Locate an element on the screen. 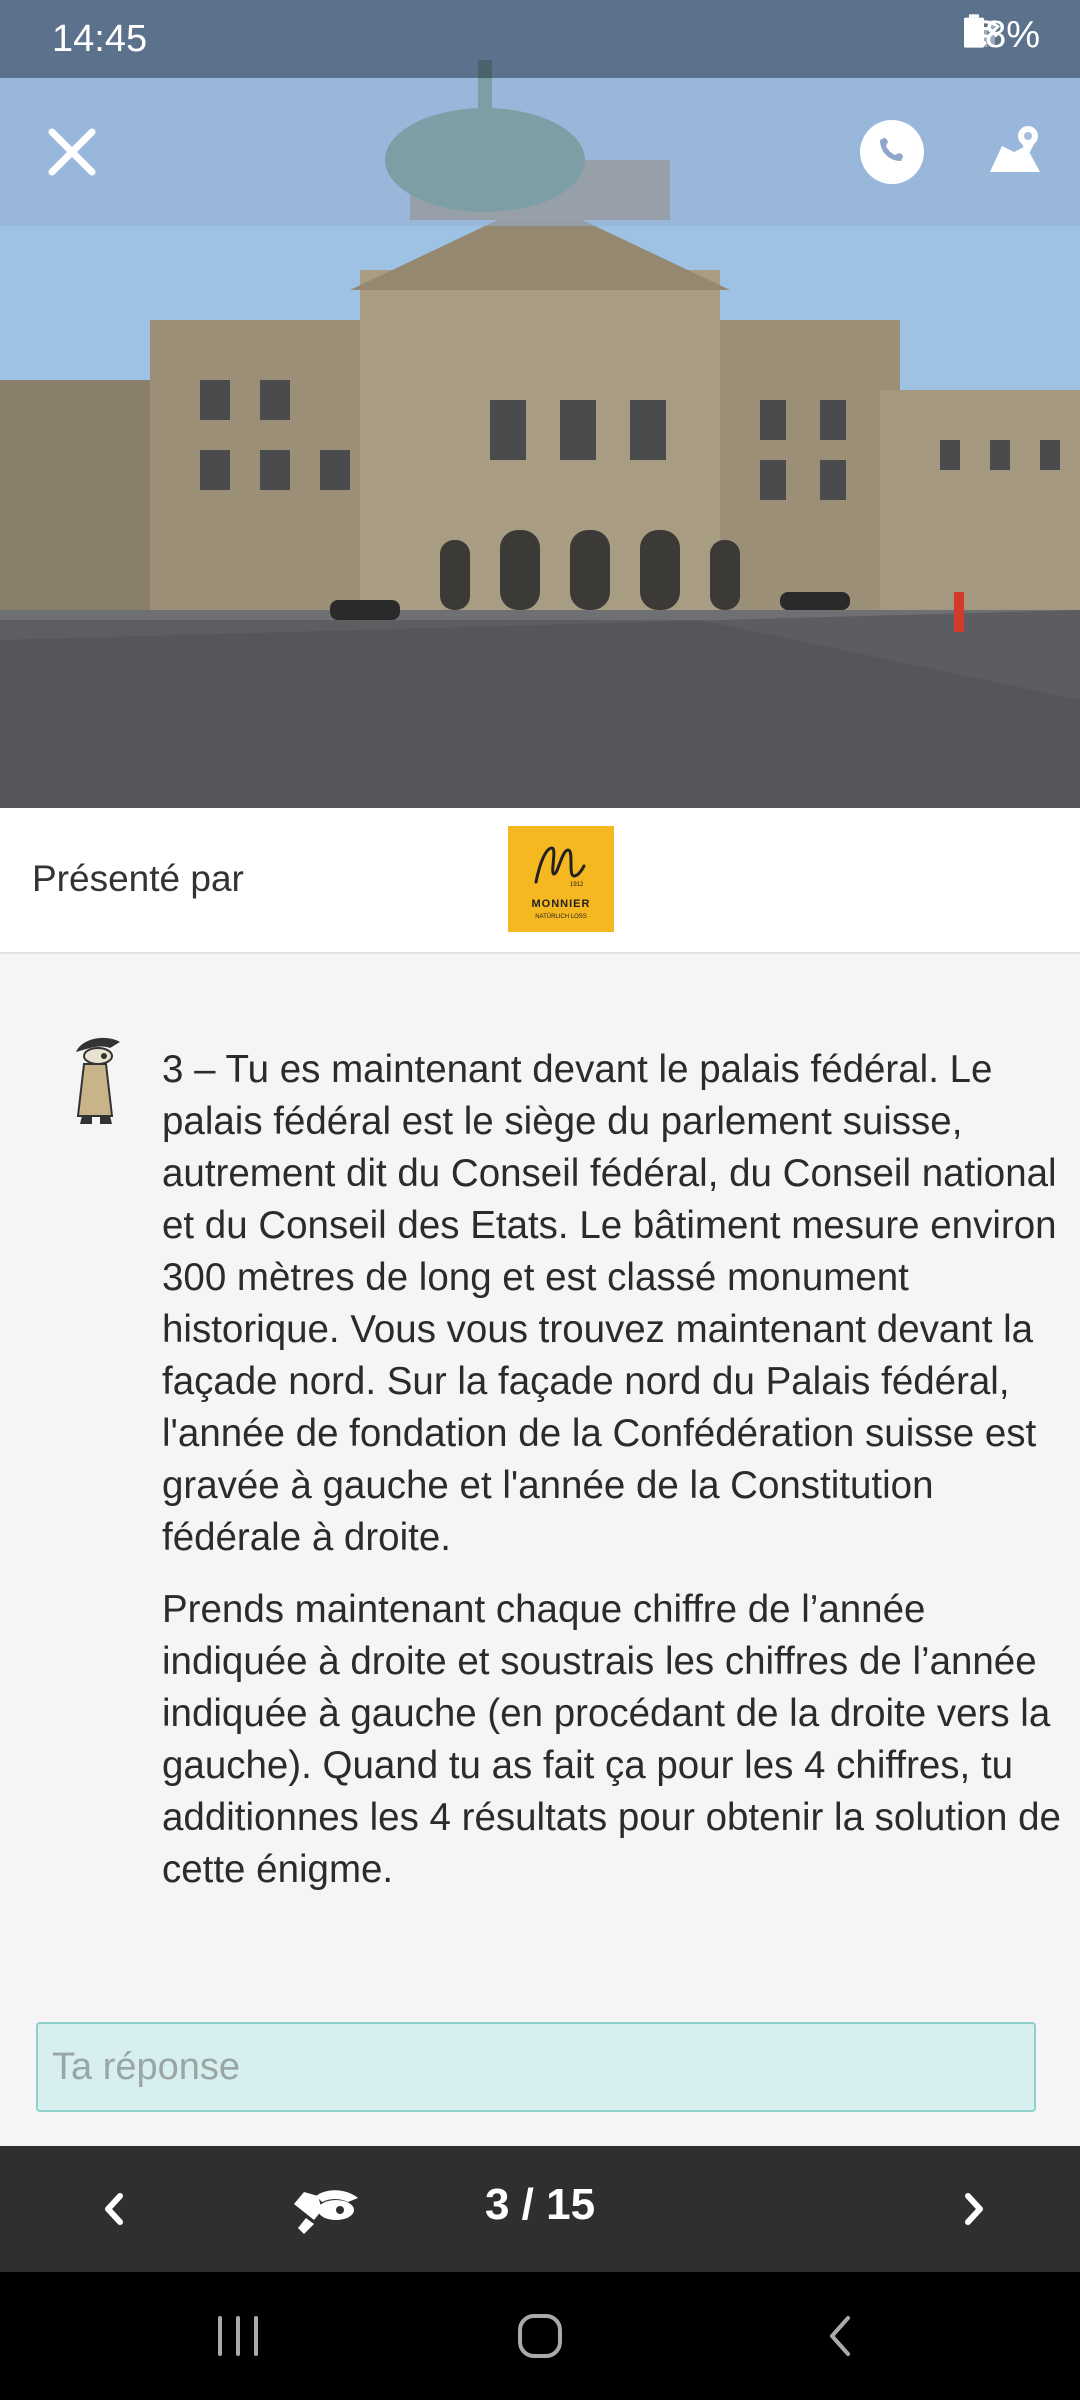 This screenshot has height=2400, width=1080. battery-icon is located at coordinates (973, 31).